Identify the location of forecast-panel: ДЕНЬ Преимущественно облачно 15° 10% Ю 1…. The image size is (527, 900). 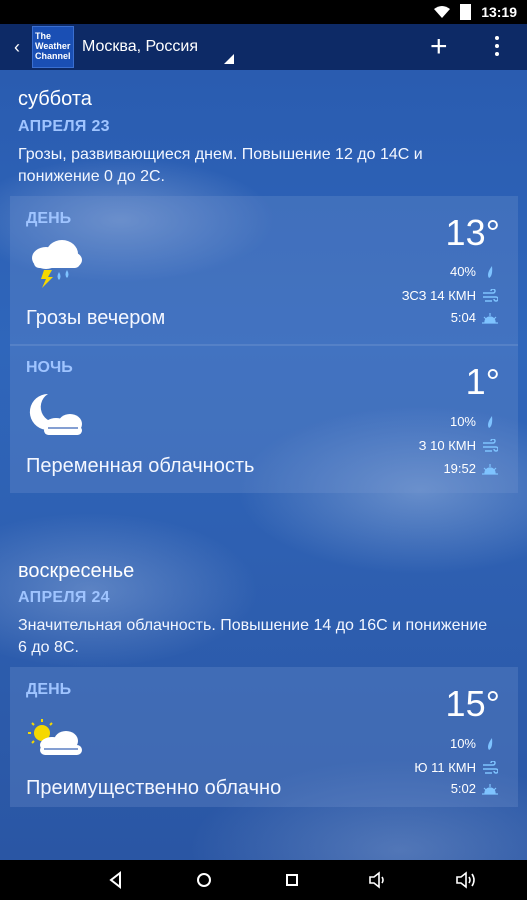
(264, 737).